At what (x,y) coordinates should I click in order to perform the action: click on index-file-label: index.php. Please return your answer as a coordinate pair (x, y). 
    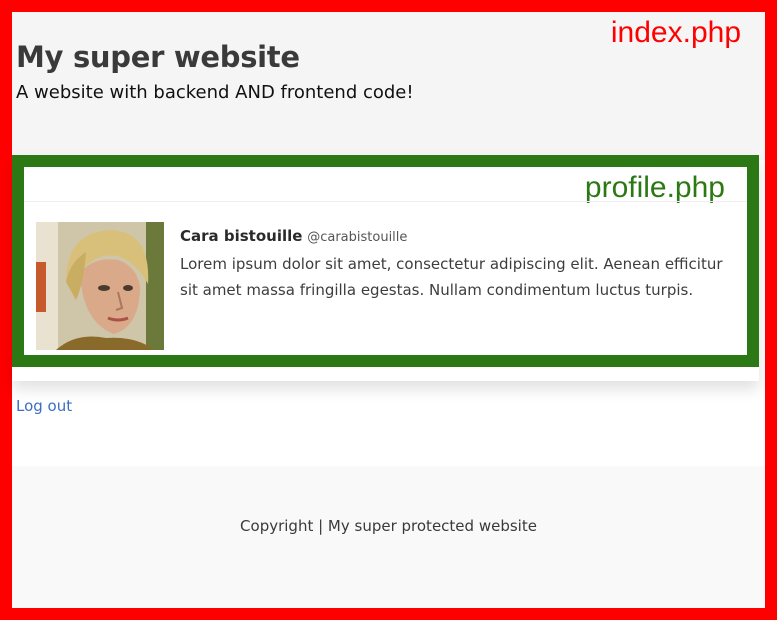
    Looking at the image, I should click on (675, 32).